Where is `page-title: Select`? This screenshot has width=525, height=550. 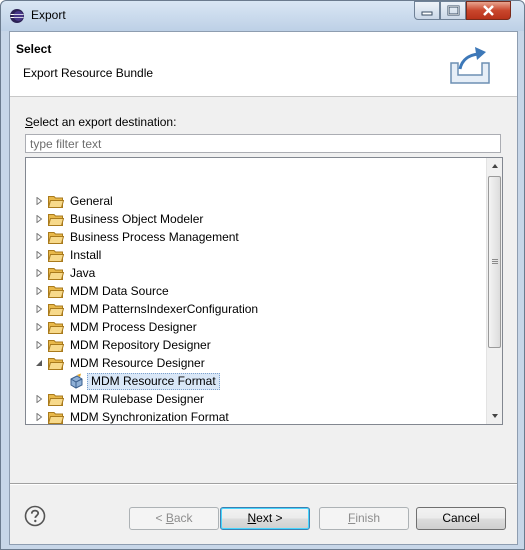 page-title: Select is located at coordinates (34, 49).